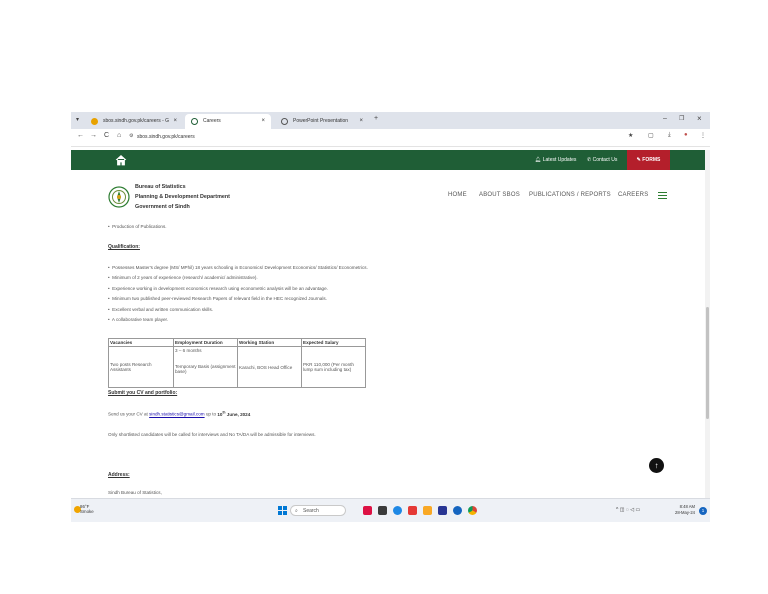  I want to click on table-header: Working Station, so click(269, 342).